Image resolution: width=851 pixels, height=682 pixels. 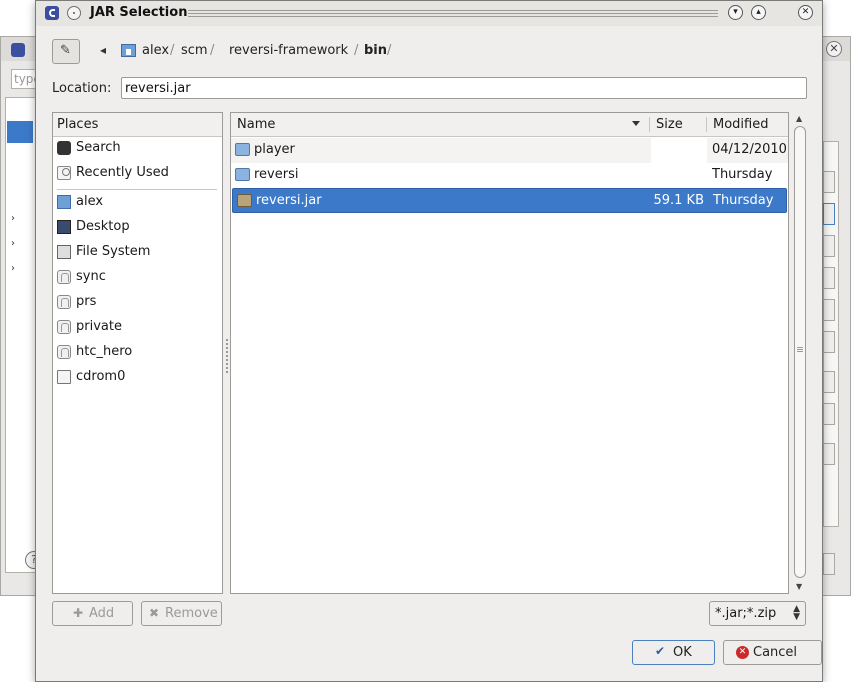 I want to click on place-prs: prs, so click(x=137, y=303).